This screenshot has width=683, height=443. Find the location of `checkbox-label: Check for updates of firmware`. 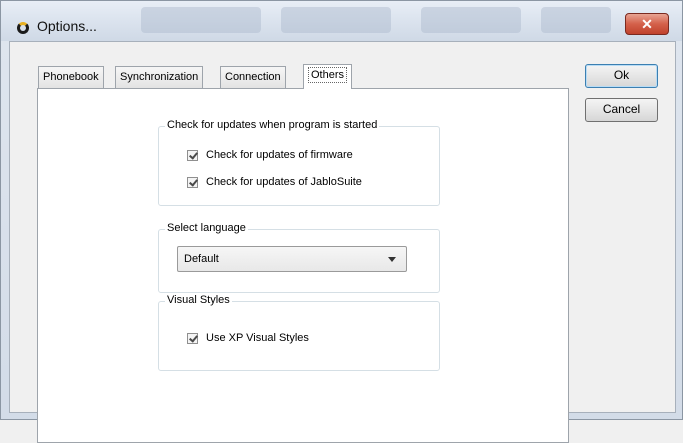

checkbox-label: Check for updates of firmware is located at coordinates (279, 155).